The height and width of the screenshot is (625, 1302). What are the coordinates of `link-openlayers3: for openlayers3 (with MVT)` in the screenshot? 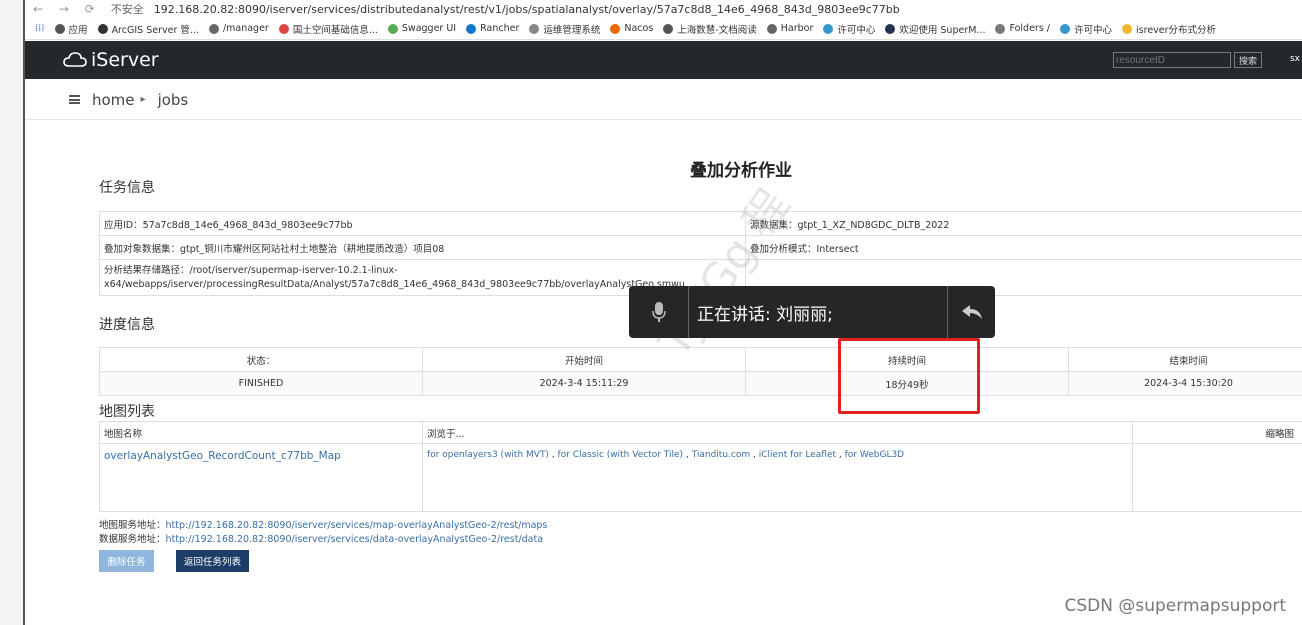 It's located at (488, 455).